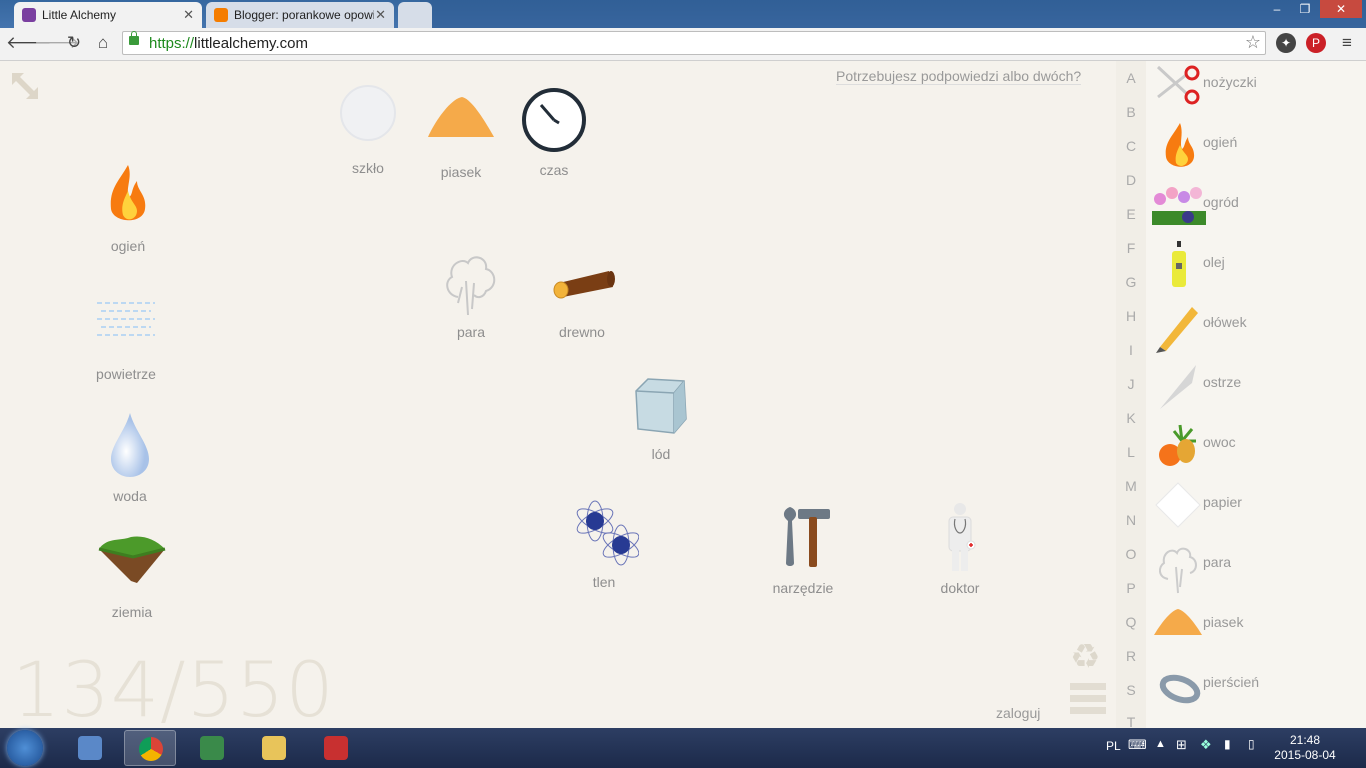 This screenshot has width=1366, height=768. Describe the element at coordinates (103, 43) in the screenshot. I see `home-icon: ⌂` at that location.